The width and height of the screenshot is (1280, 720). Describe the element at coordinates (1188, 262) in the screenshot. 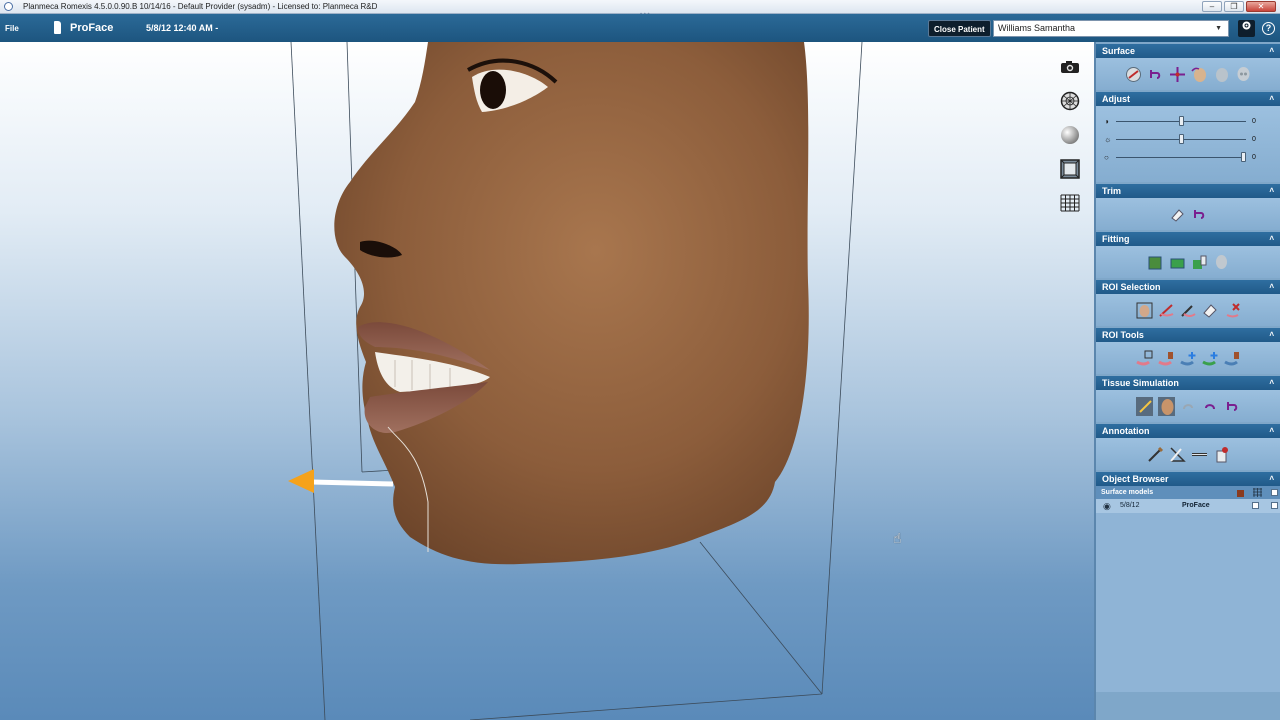

I see `fitting-tools` at that location.